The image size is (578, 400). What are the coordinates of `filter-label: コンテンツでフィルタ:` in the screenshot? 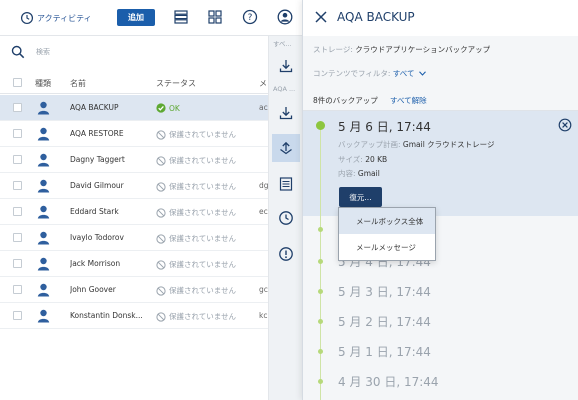 It's located at (353, 73).